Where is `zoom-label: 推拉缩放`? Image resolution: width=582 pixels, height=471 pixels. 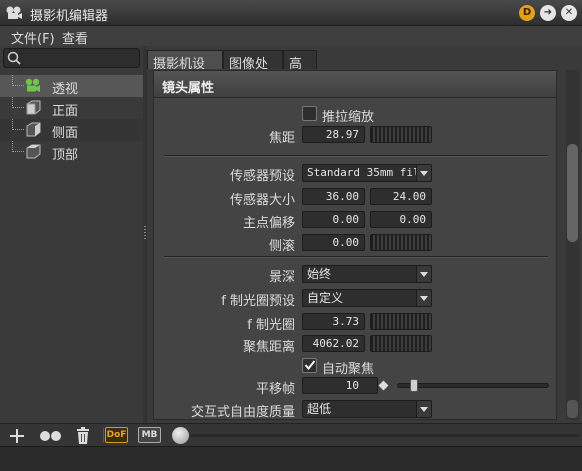 zoom-label: 推拉缩放 is located at coordinates (348, 117).